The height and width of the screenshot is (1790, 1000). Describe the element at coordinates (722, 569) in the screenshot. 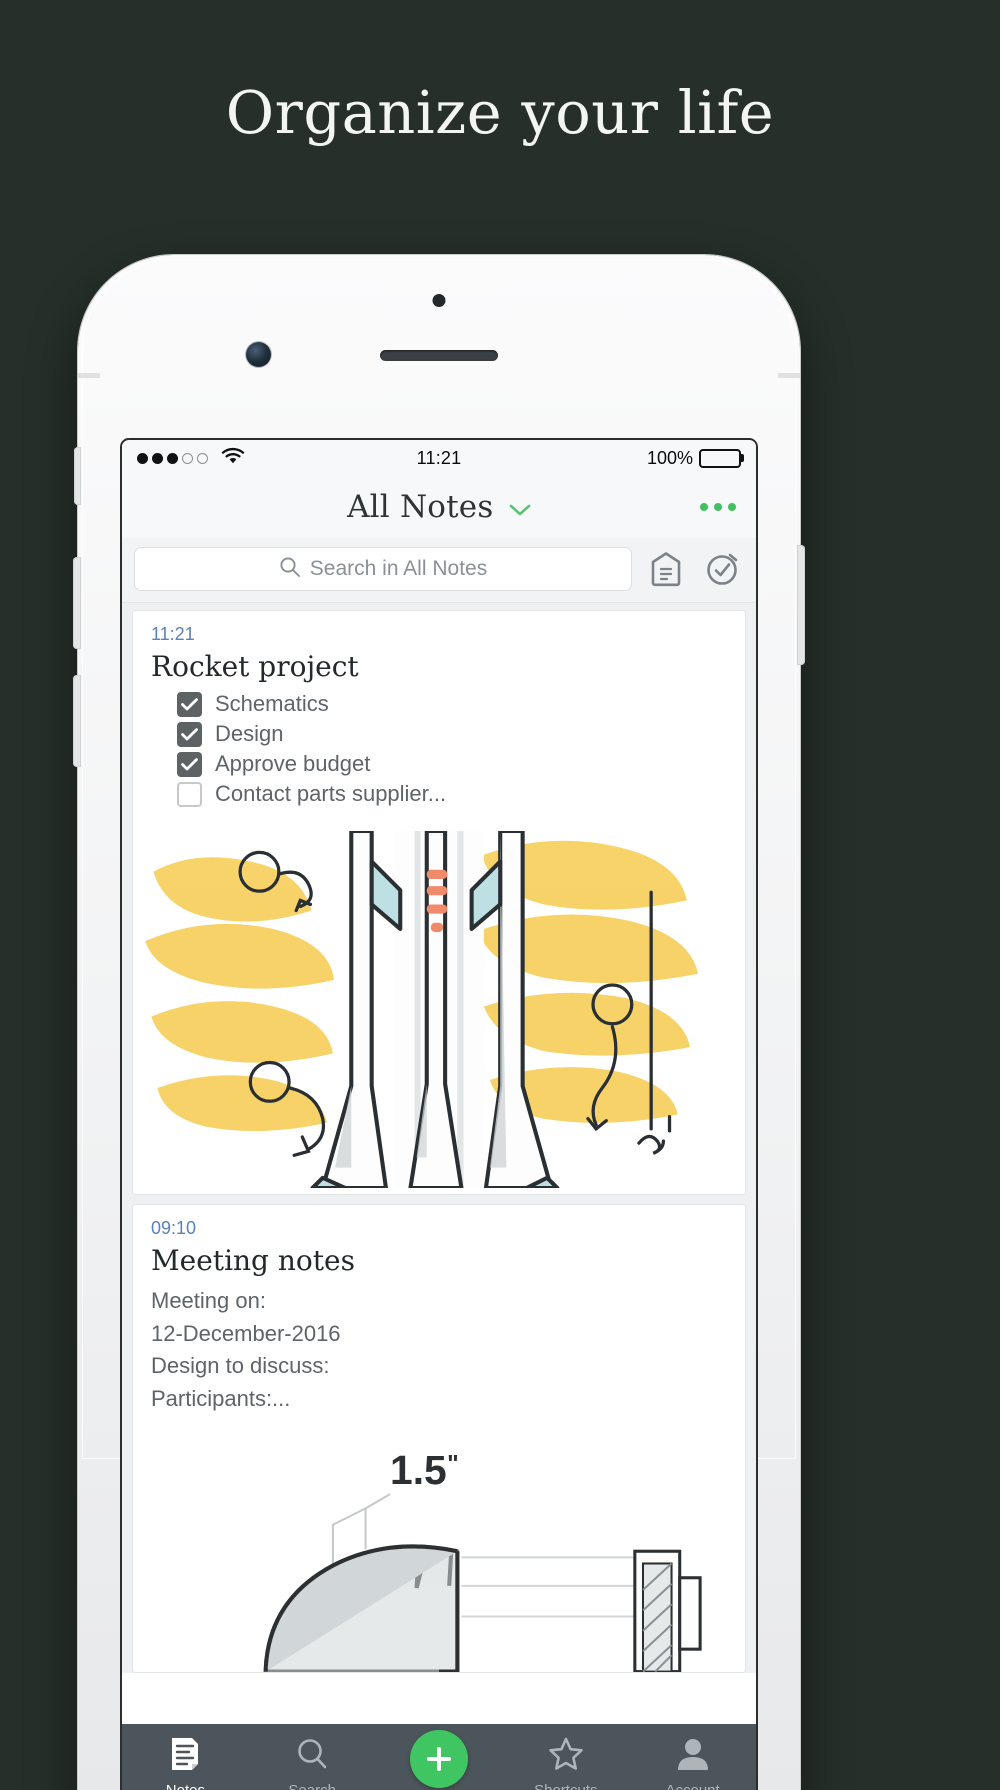

I see `alarm-clock-icon` at that location.